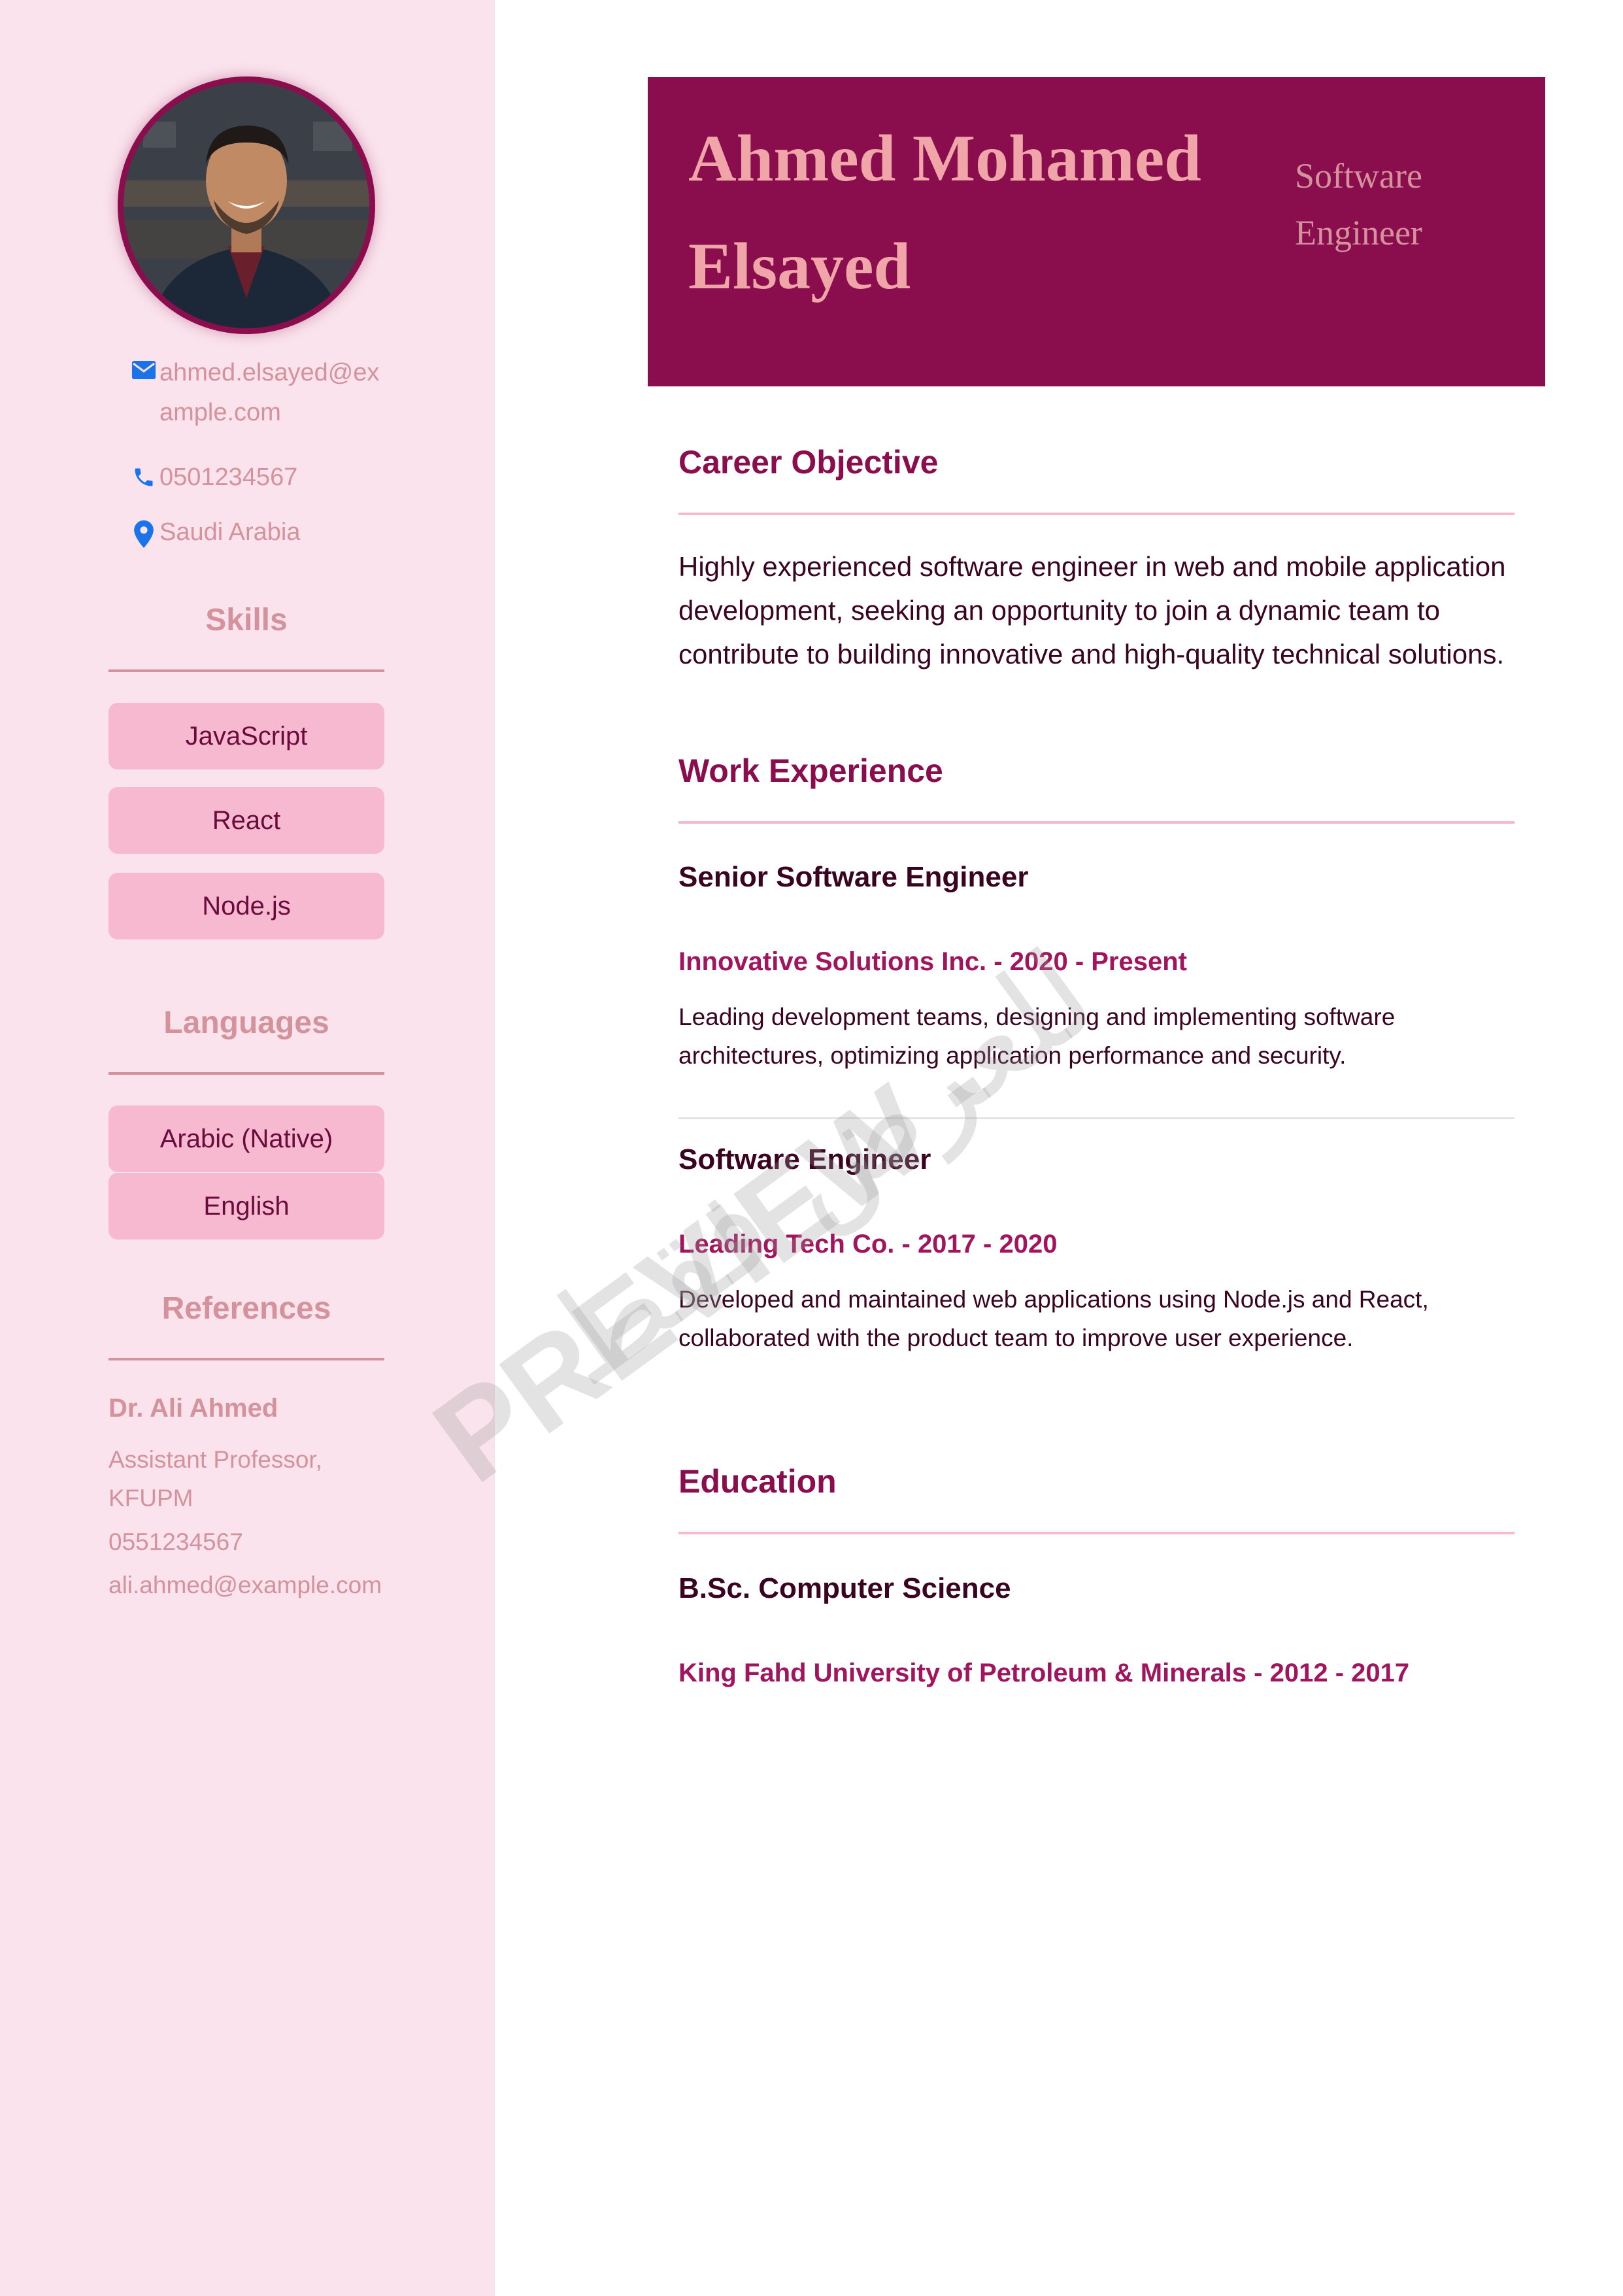  I want to click on skill-pill: JavaScript, so click(246, 736).